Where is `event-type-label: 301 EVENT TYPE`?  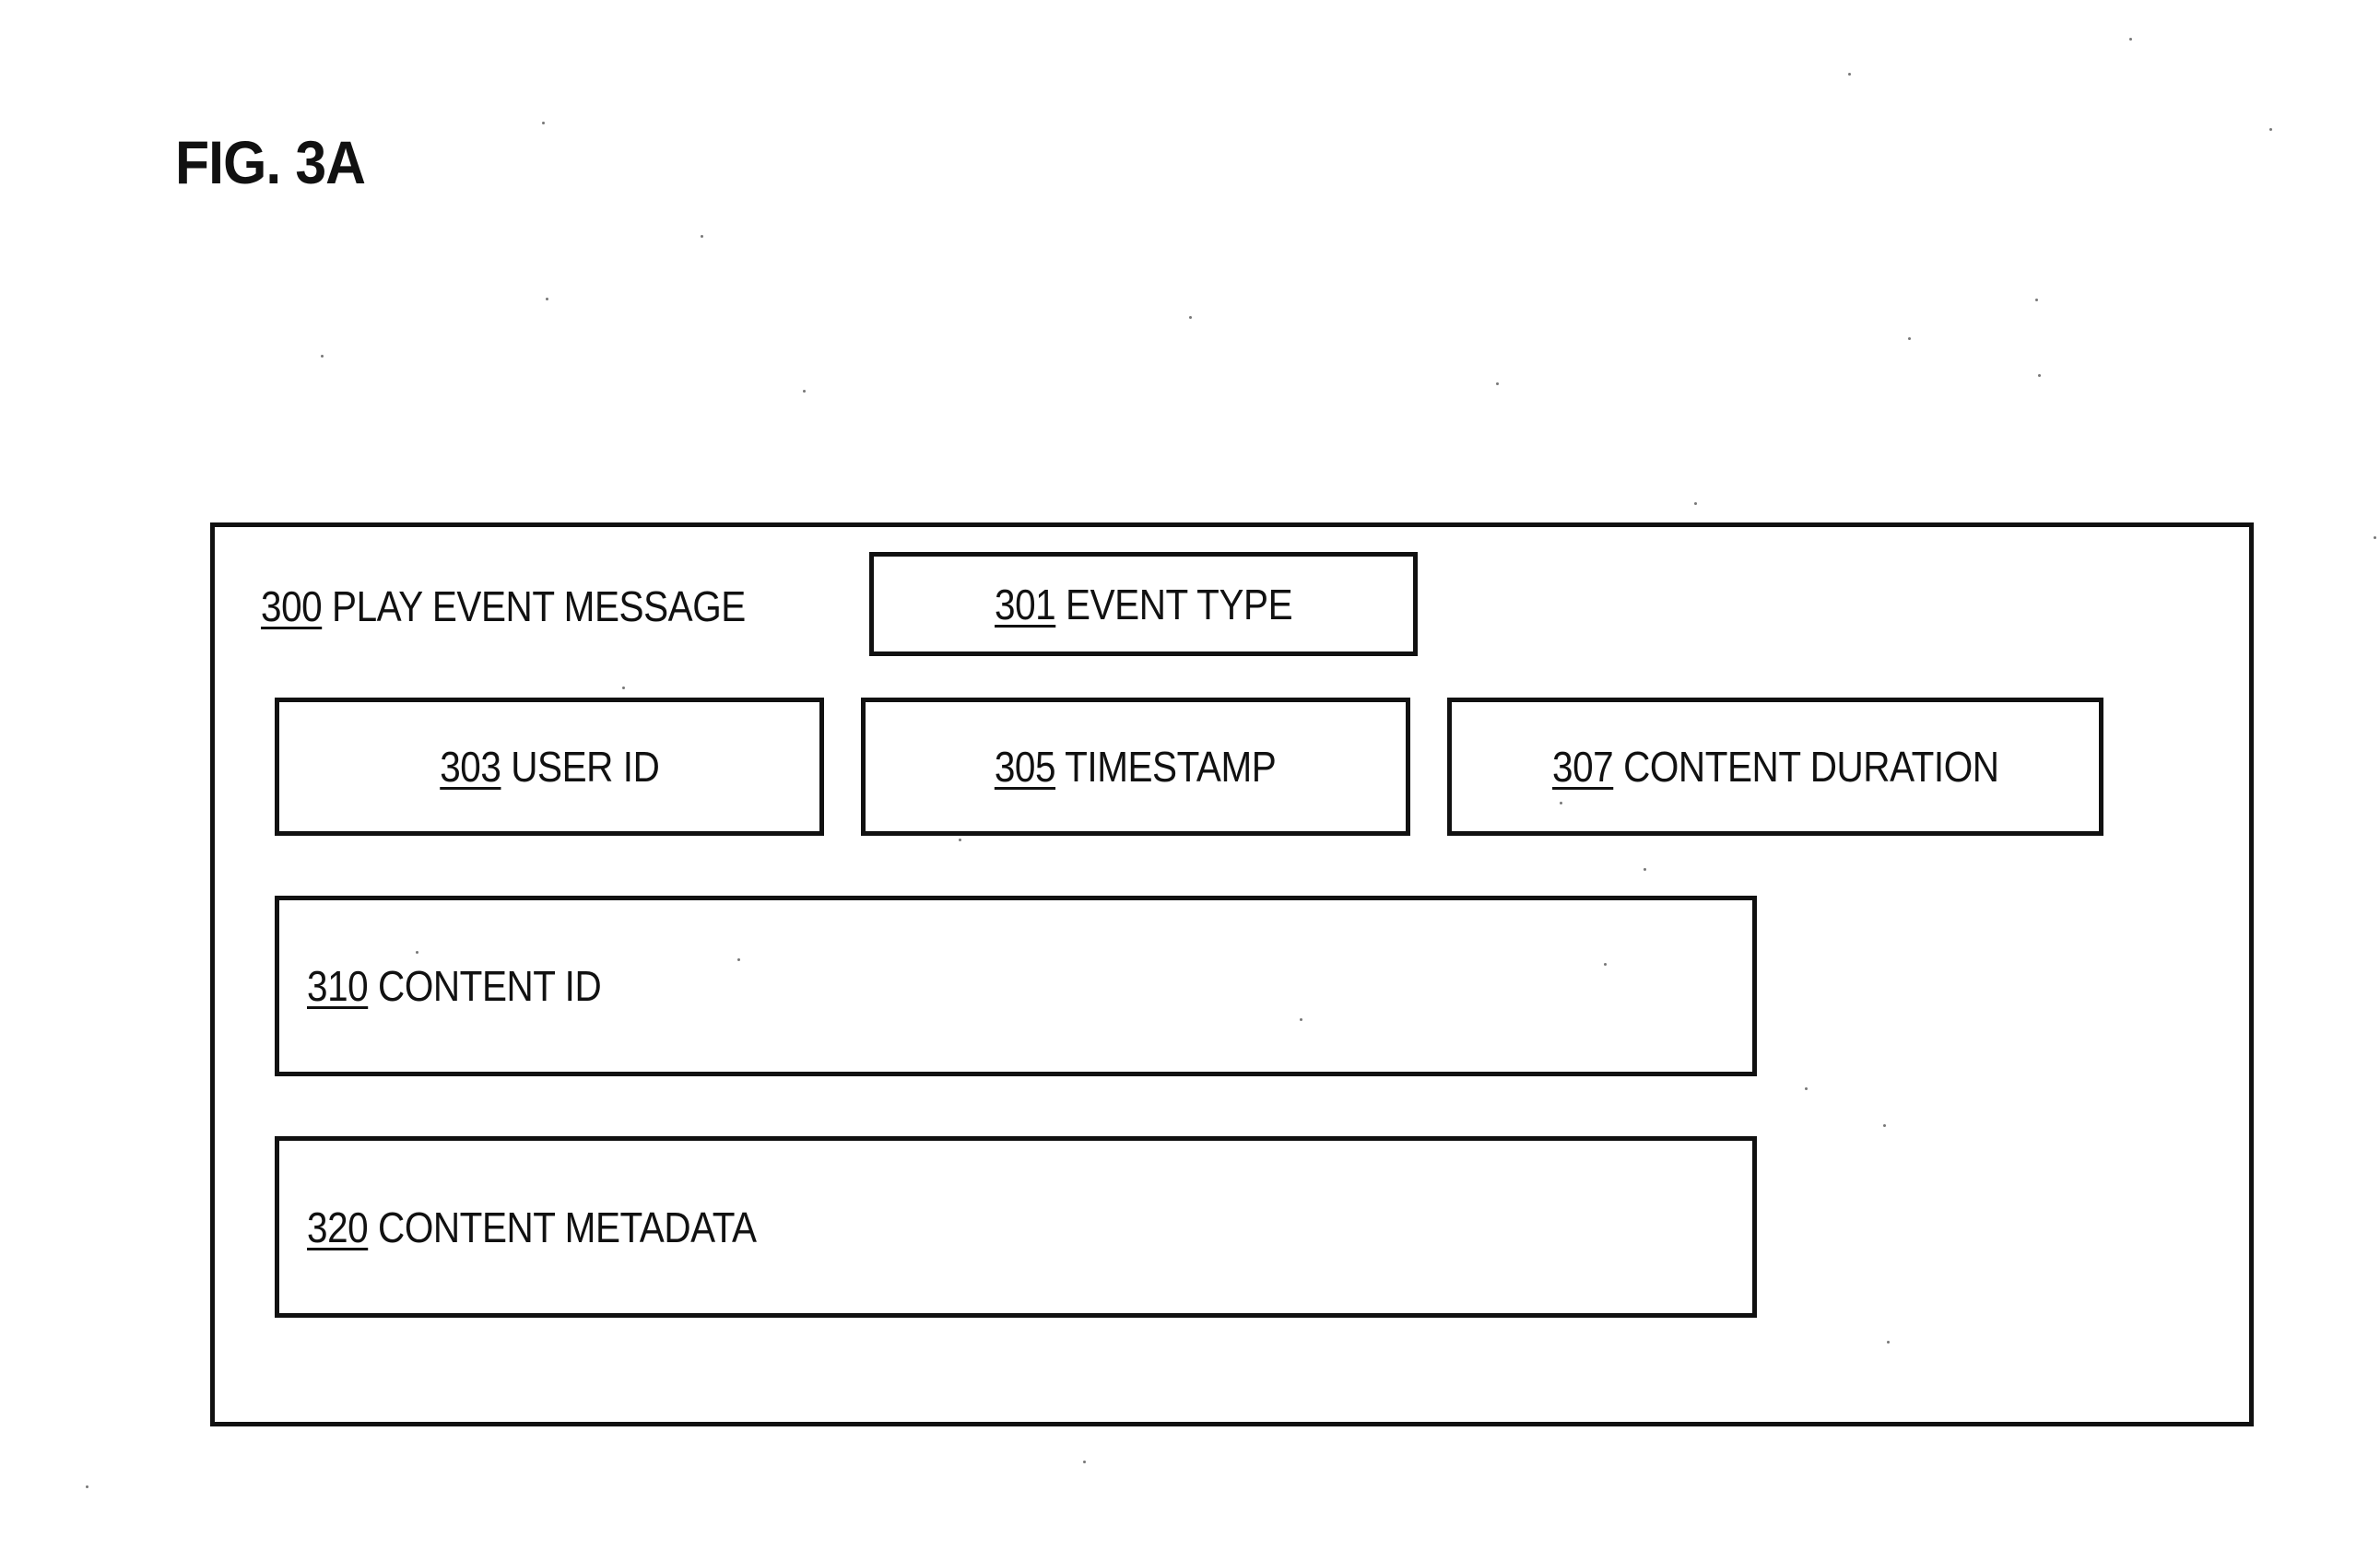 event-type-label: 301 EVENT TYPE is located at coordinates (1143, 604).